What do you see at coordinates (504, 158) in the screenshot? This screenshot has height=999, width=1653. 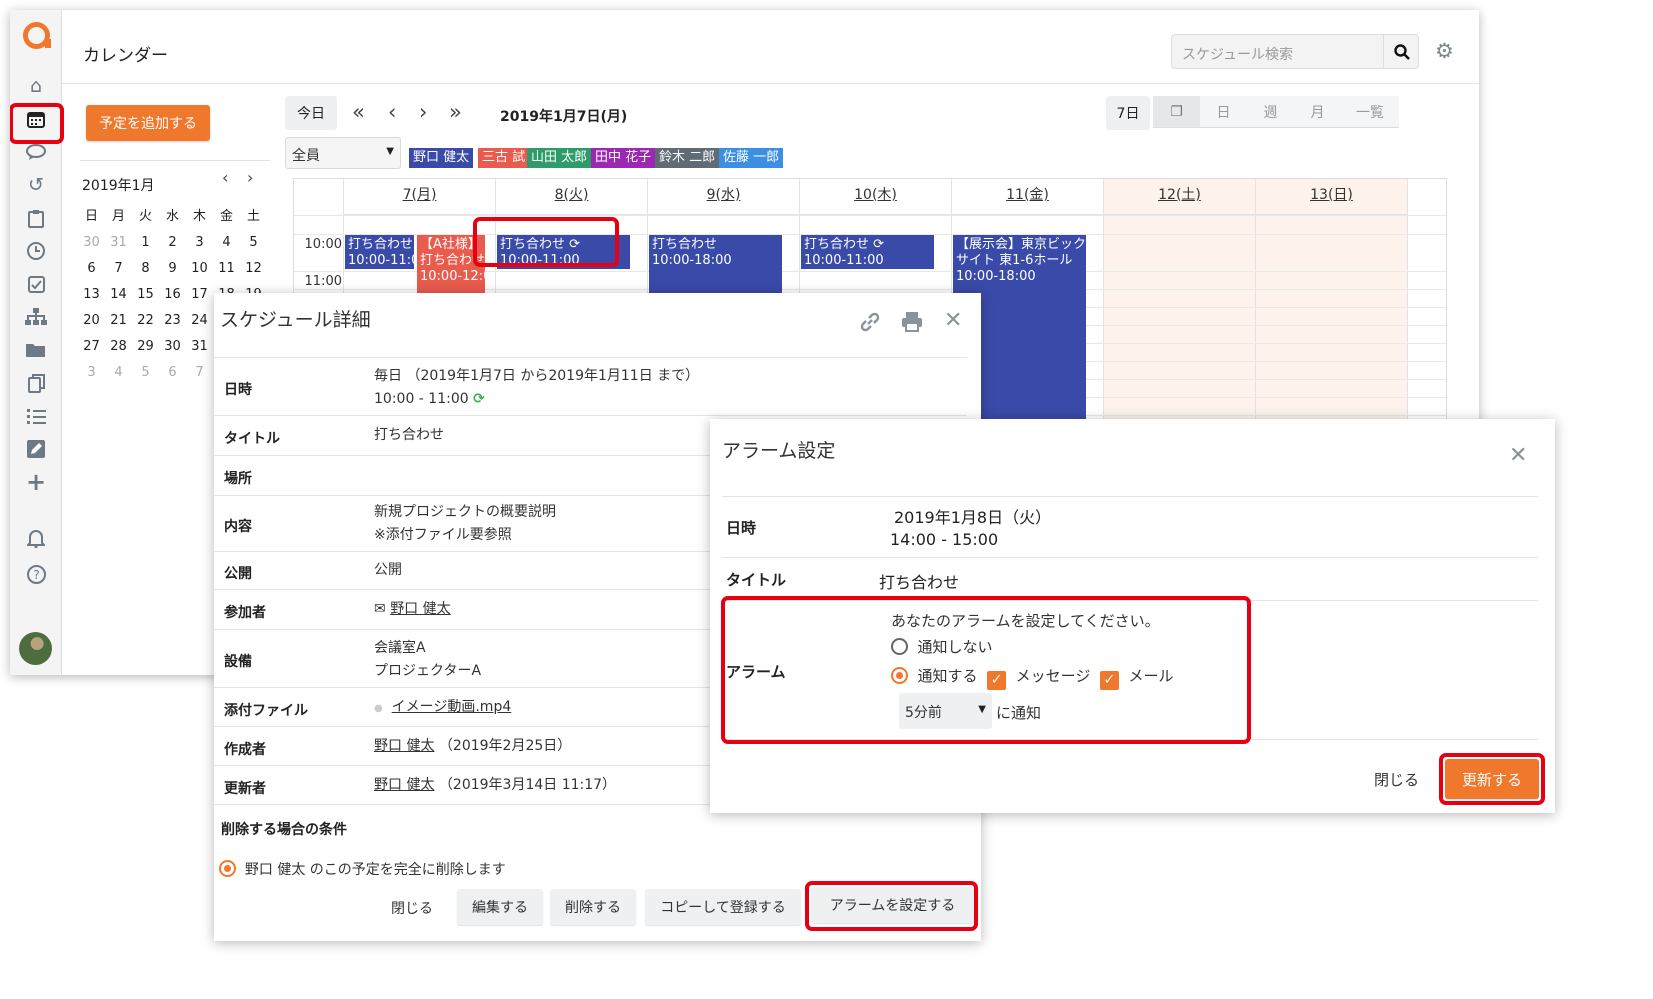 I see `member-tag: 三古 試` at bounding box center [504, 158].